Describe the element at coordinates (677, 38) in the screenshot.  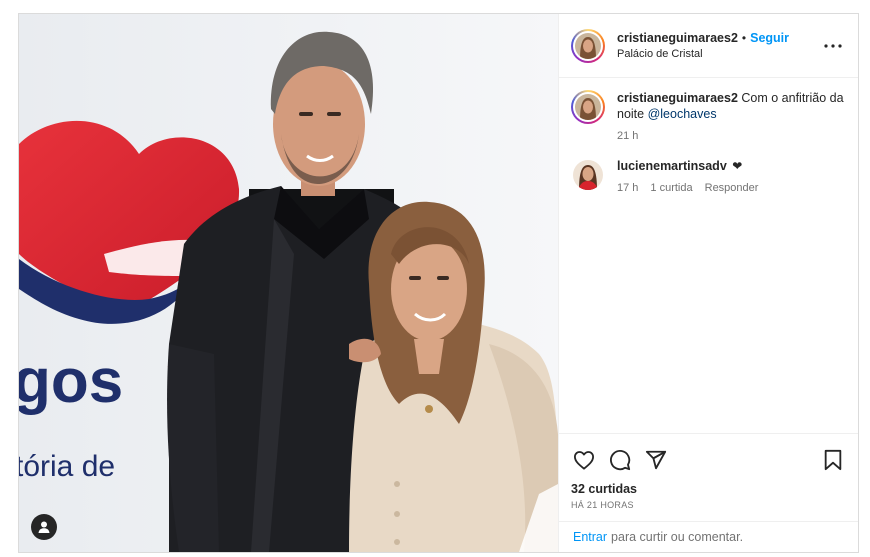
I see `author-username: cristianeguimaraes2` at that location.